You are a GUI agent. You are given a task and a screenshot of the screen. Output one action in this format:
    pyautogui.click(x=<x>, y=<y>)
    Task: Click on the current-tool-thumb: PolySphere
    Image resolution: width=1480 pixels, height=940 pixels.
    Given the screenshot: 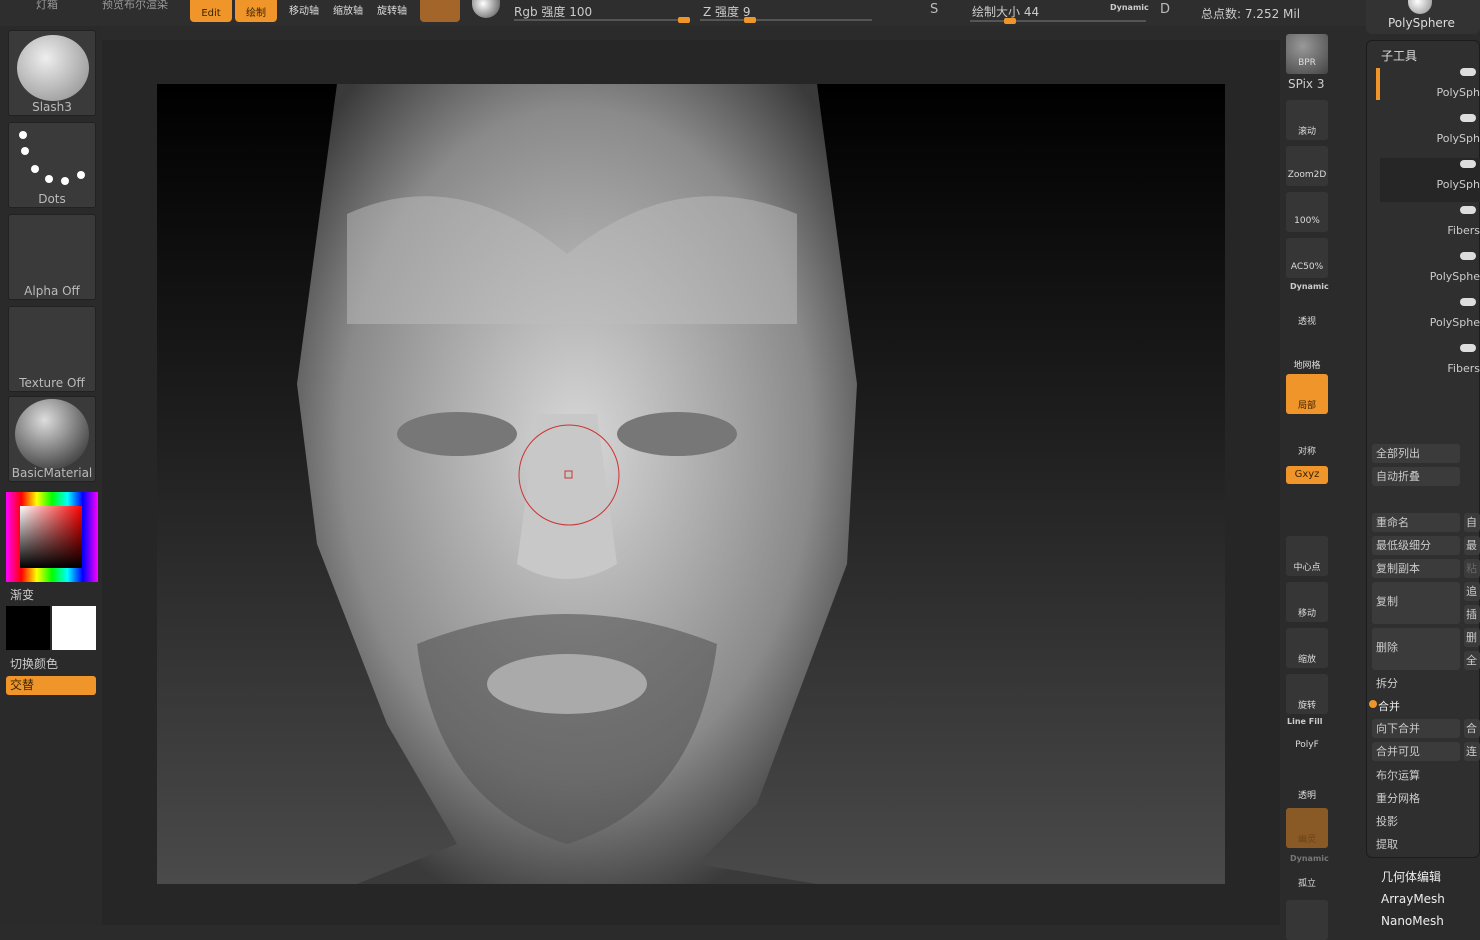 What is the action you would take?
    pyautogui.click(x=1423, y=17)
    